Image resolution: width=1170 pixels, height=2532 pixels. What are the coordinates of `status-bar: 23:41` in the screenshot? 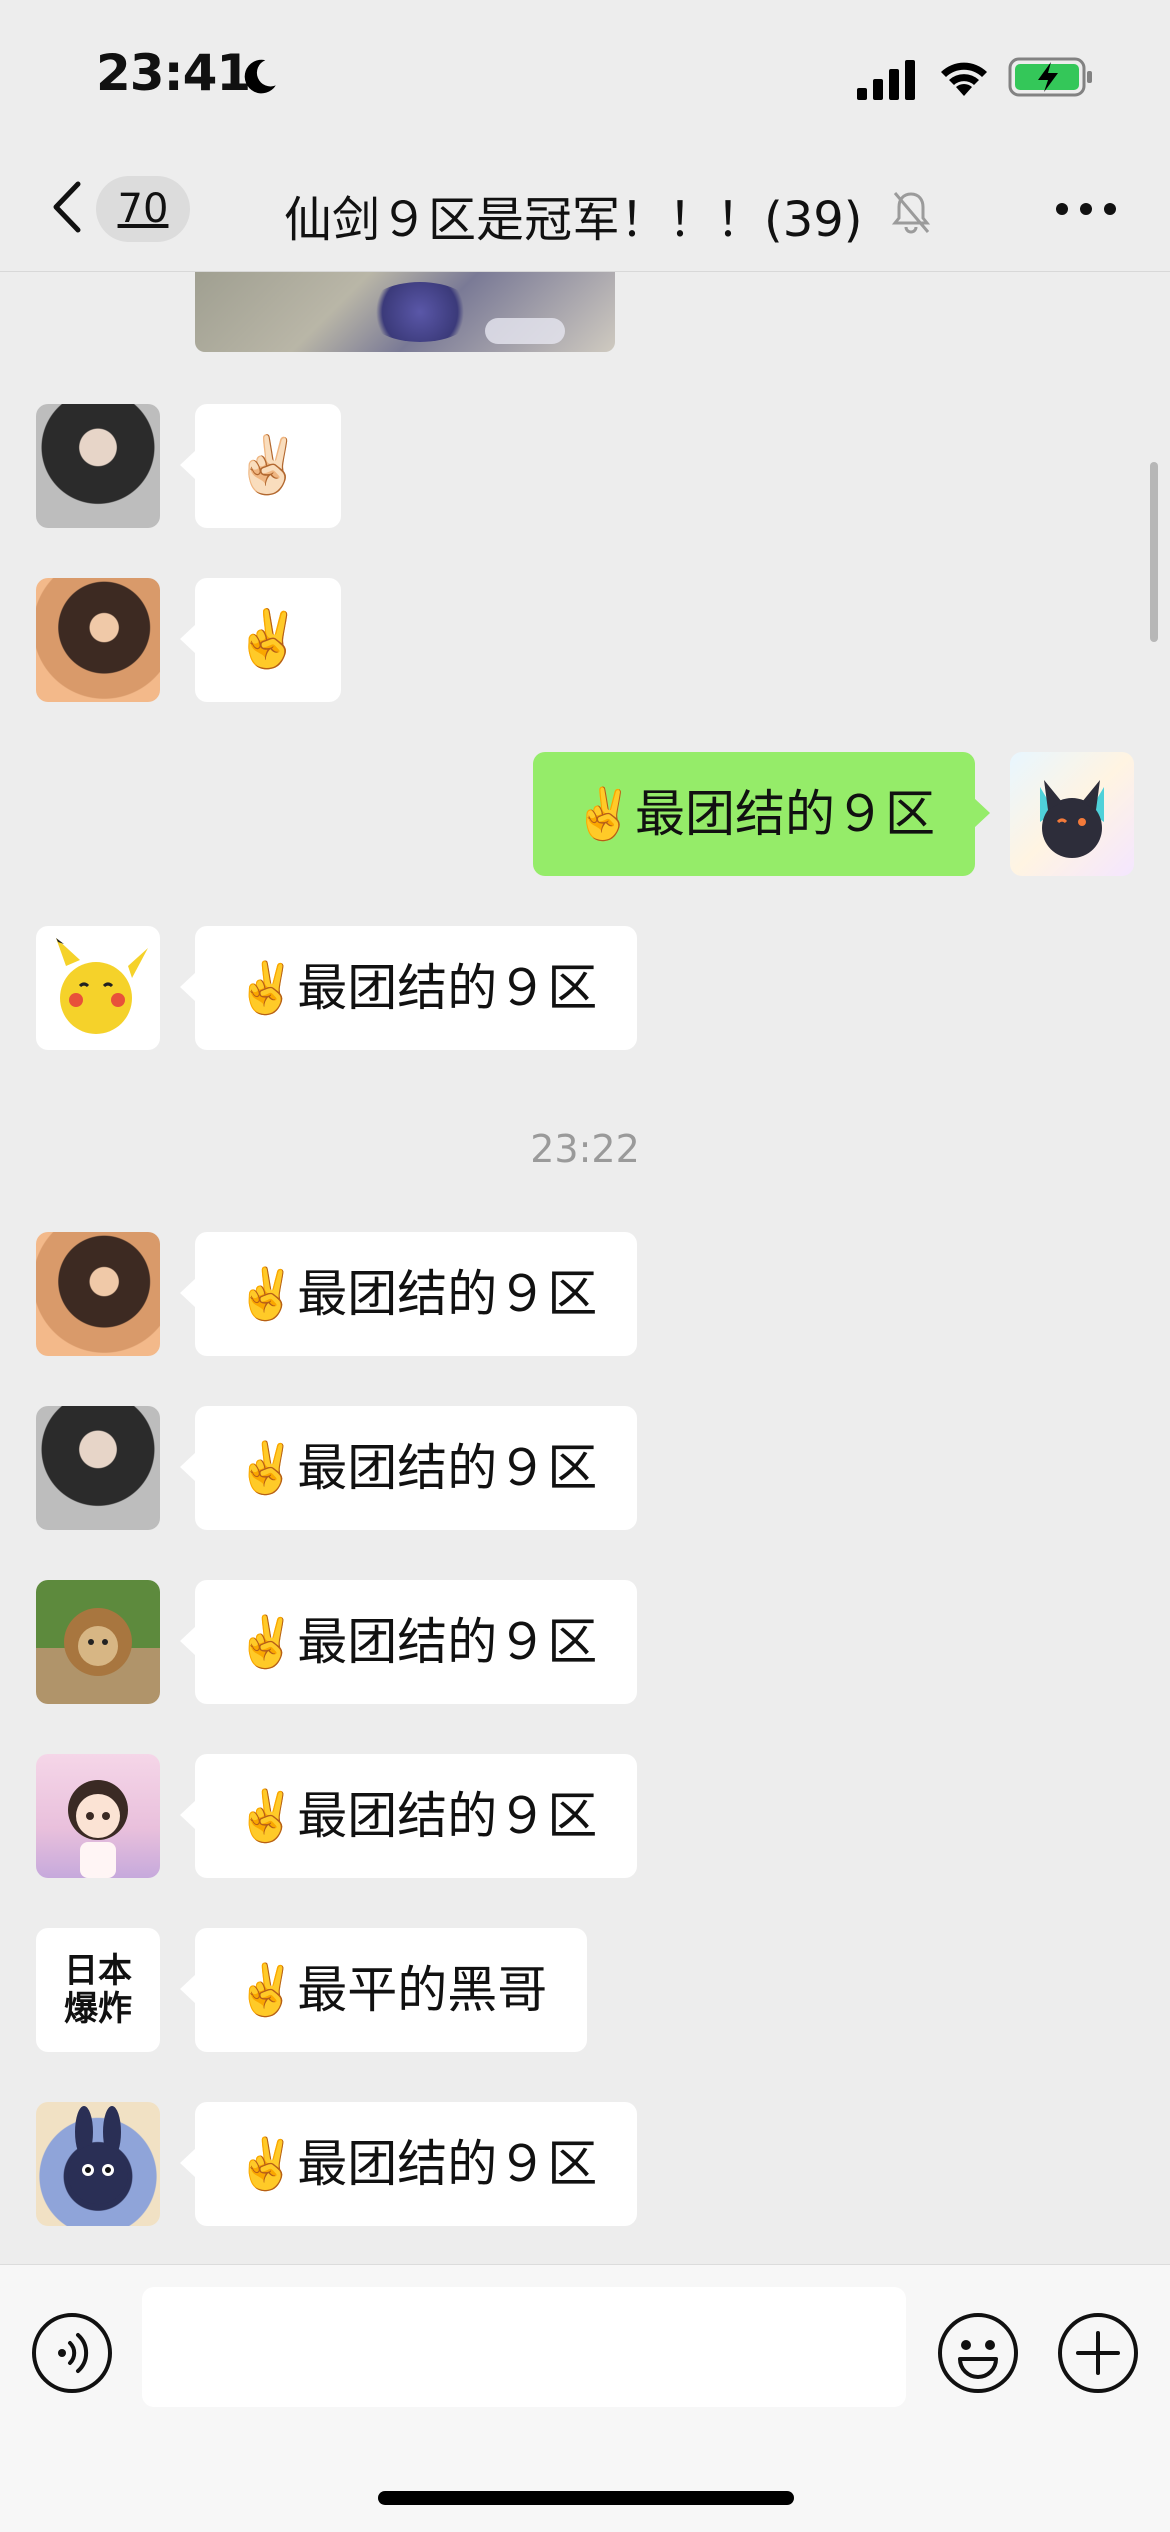 It's located at (585, 75).